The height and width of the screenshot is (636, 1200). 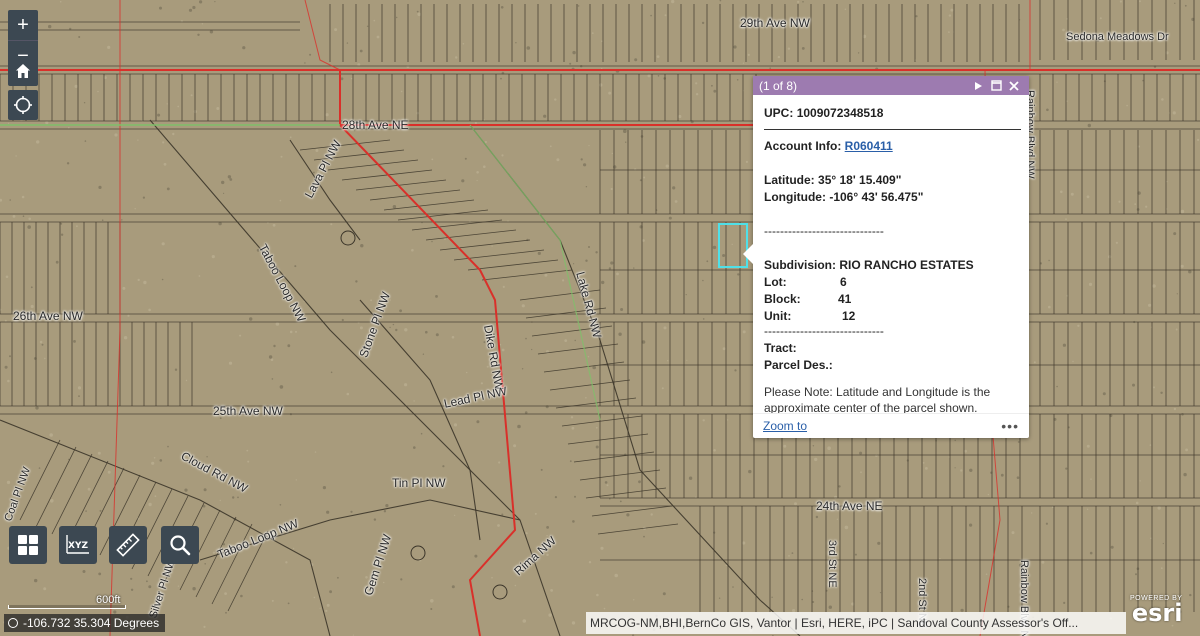 What do you see at coordinates (869, 146) in the screenshot?
I see `account-link: R060411` at bounding box center [869, 146].